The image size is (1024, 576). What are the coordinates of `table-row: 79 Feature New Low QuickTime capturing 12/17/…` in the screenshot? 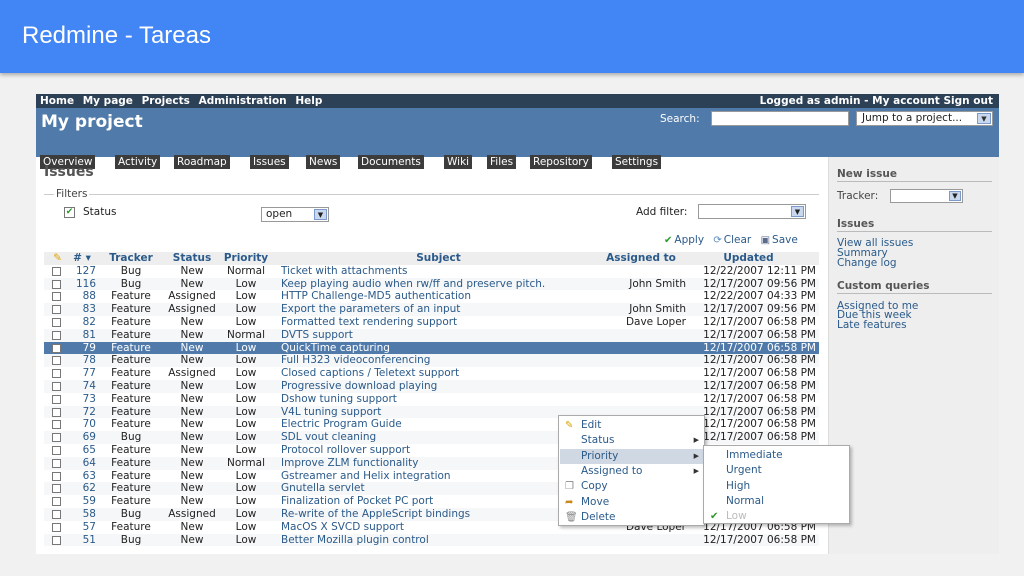 It's located at (431, 348).